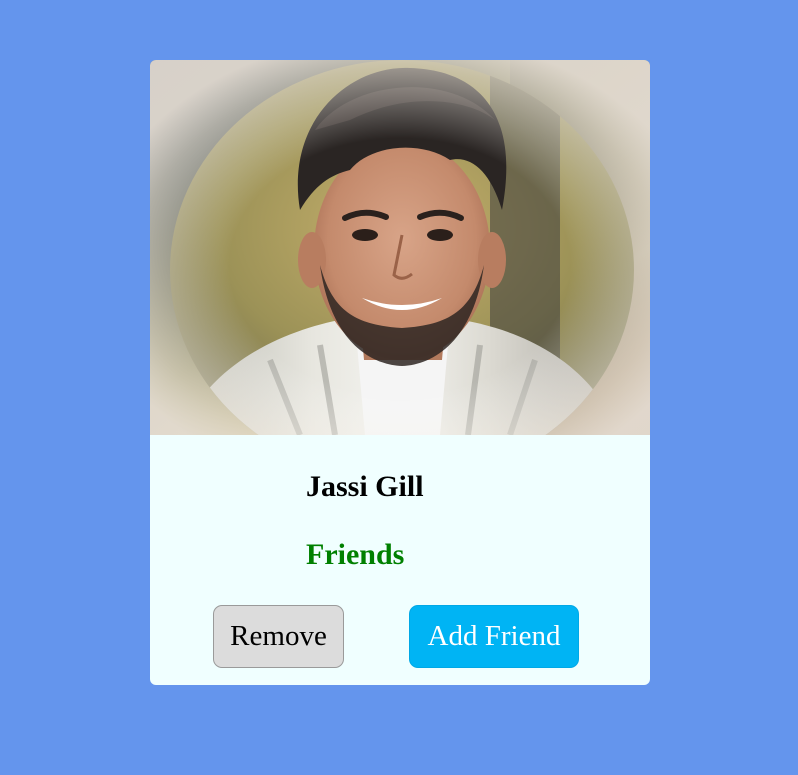  I want to click on remove-button: Remove, so click(278, 636).